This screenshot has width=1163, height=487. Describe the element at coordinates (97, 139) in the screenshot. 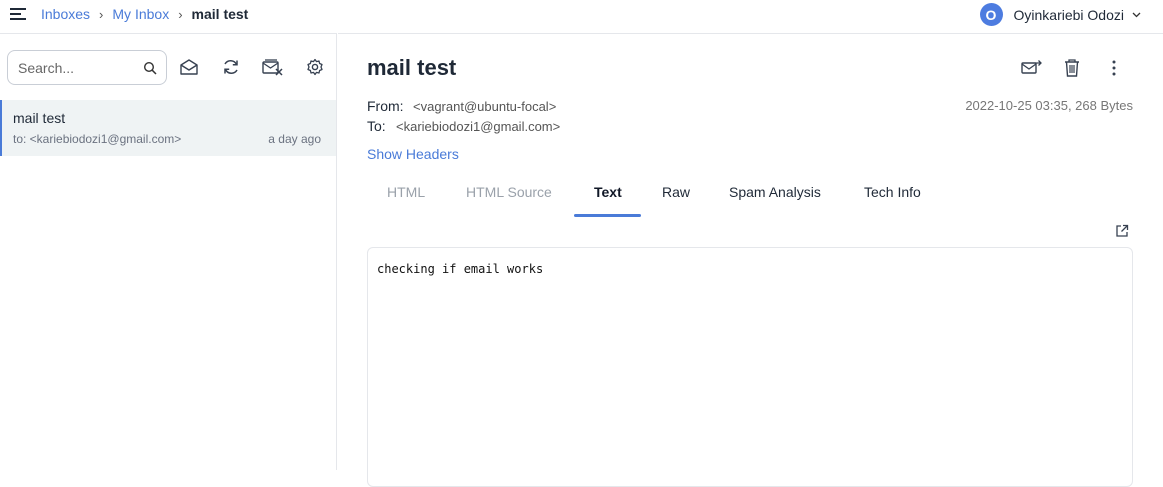

I see `mail-recipient: to: <kariebiodozi1@gmail.com>` at that location.